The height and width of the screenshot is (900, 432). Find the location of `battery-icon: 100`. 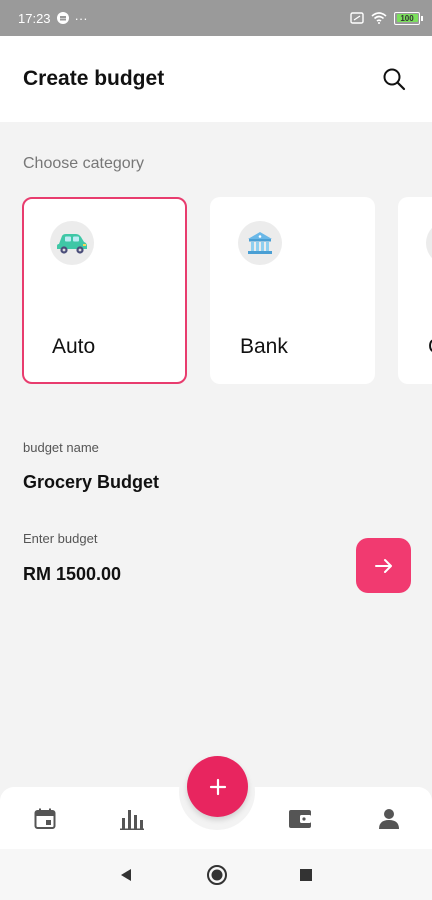

battery-icon: 100 is located at coordinates (408, 18).